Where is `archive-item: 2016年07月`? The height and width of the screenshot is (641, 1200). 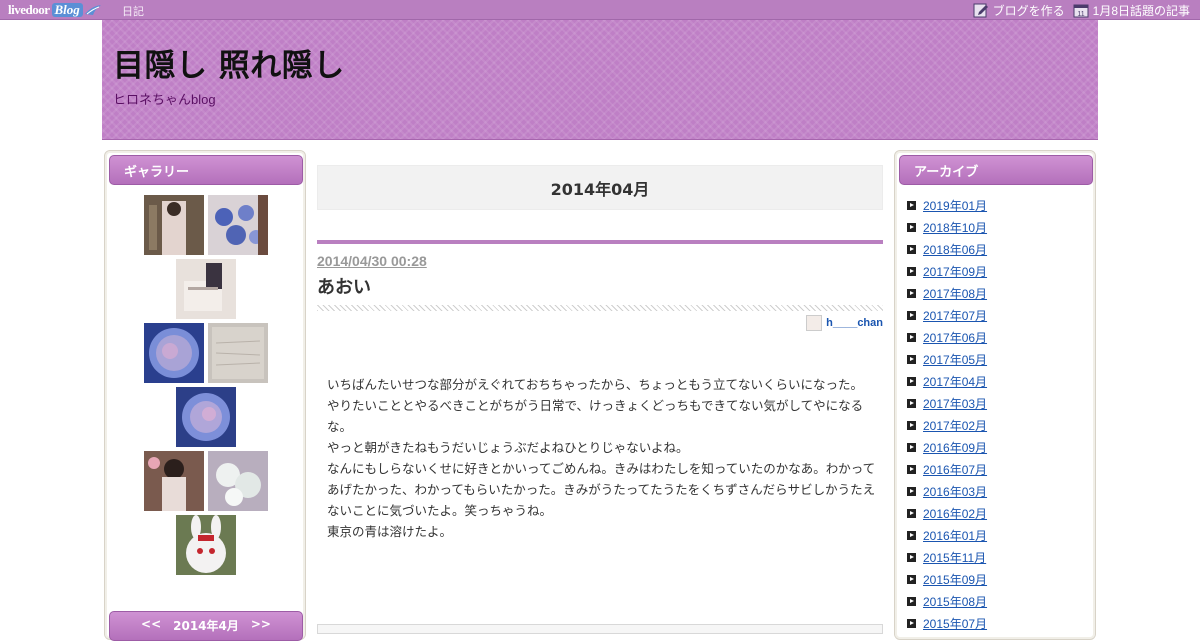 archive-item: 2016年07月 is located at coordinates (947, 469).